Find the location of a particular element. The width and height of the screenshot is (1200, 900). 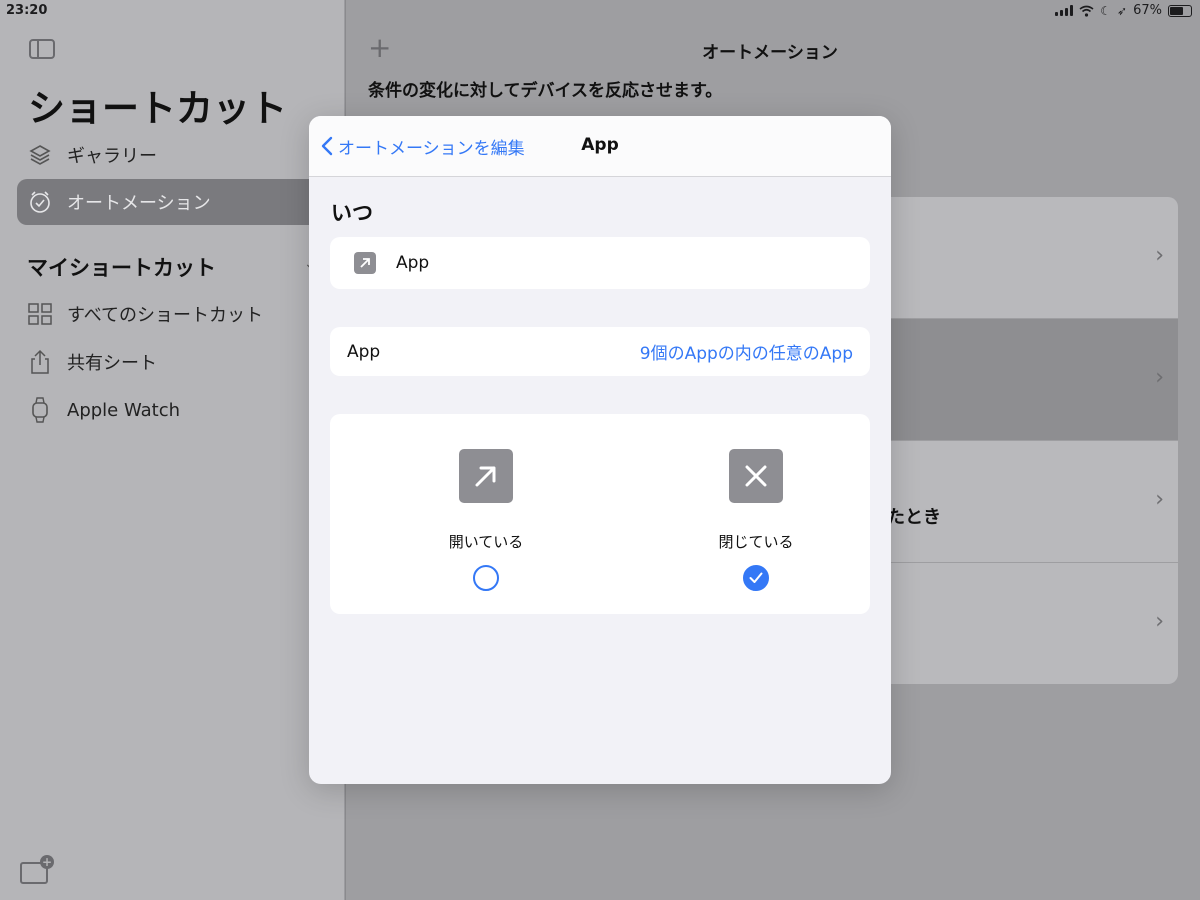

sidebar-item-share-sheet: 共有シート is located at coordinates (182, 362).